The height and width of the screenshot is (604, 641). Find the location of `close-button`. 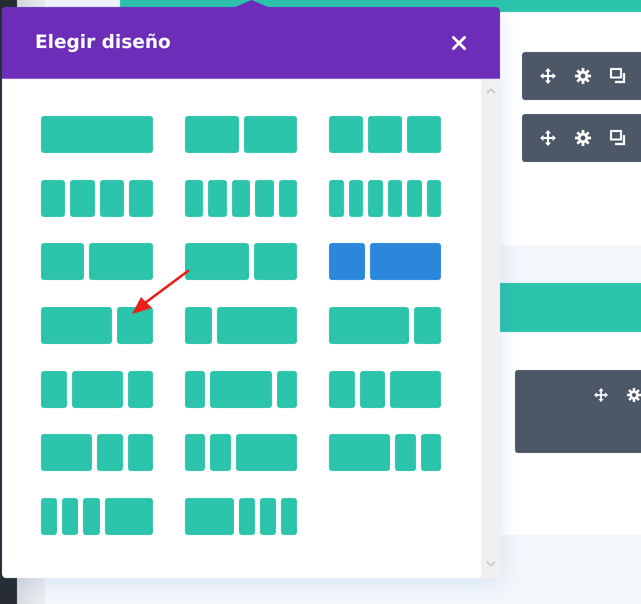

close-button is located at coordinates (459, 43).